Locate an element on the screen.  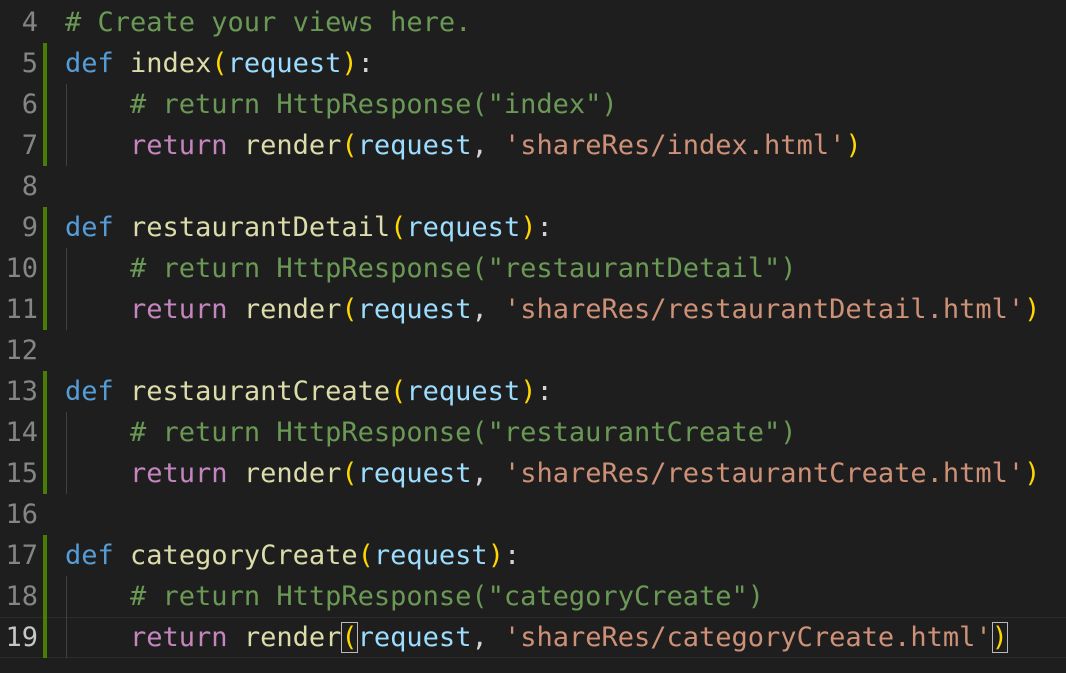
code-text: # return HttpResponse("categoryCreate") is located at coordinates (414, 596).